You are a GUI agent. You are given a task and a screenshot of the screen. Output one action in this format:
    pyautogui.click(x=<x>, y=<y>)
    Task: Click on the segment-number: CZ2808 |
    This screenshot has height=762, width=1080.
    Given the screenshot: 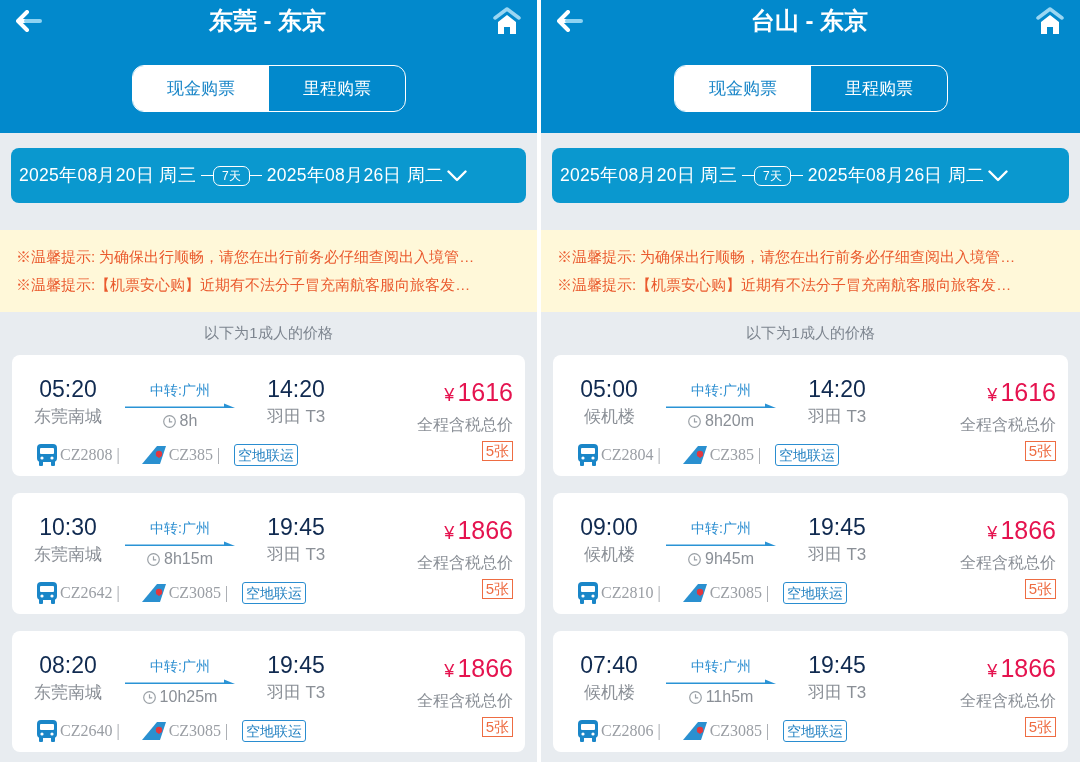 What is the action you would take?
    pyautogui.click(x=90, y=455)
    